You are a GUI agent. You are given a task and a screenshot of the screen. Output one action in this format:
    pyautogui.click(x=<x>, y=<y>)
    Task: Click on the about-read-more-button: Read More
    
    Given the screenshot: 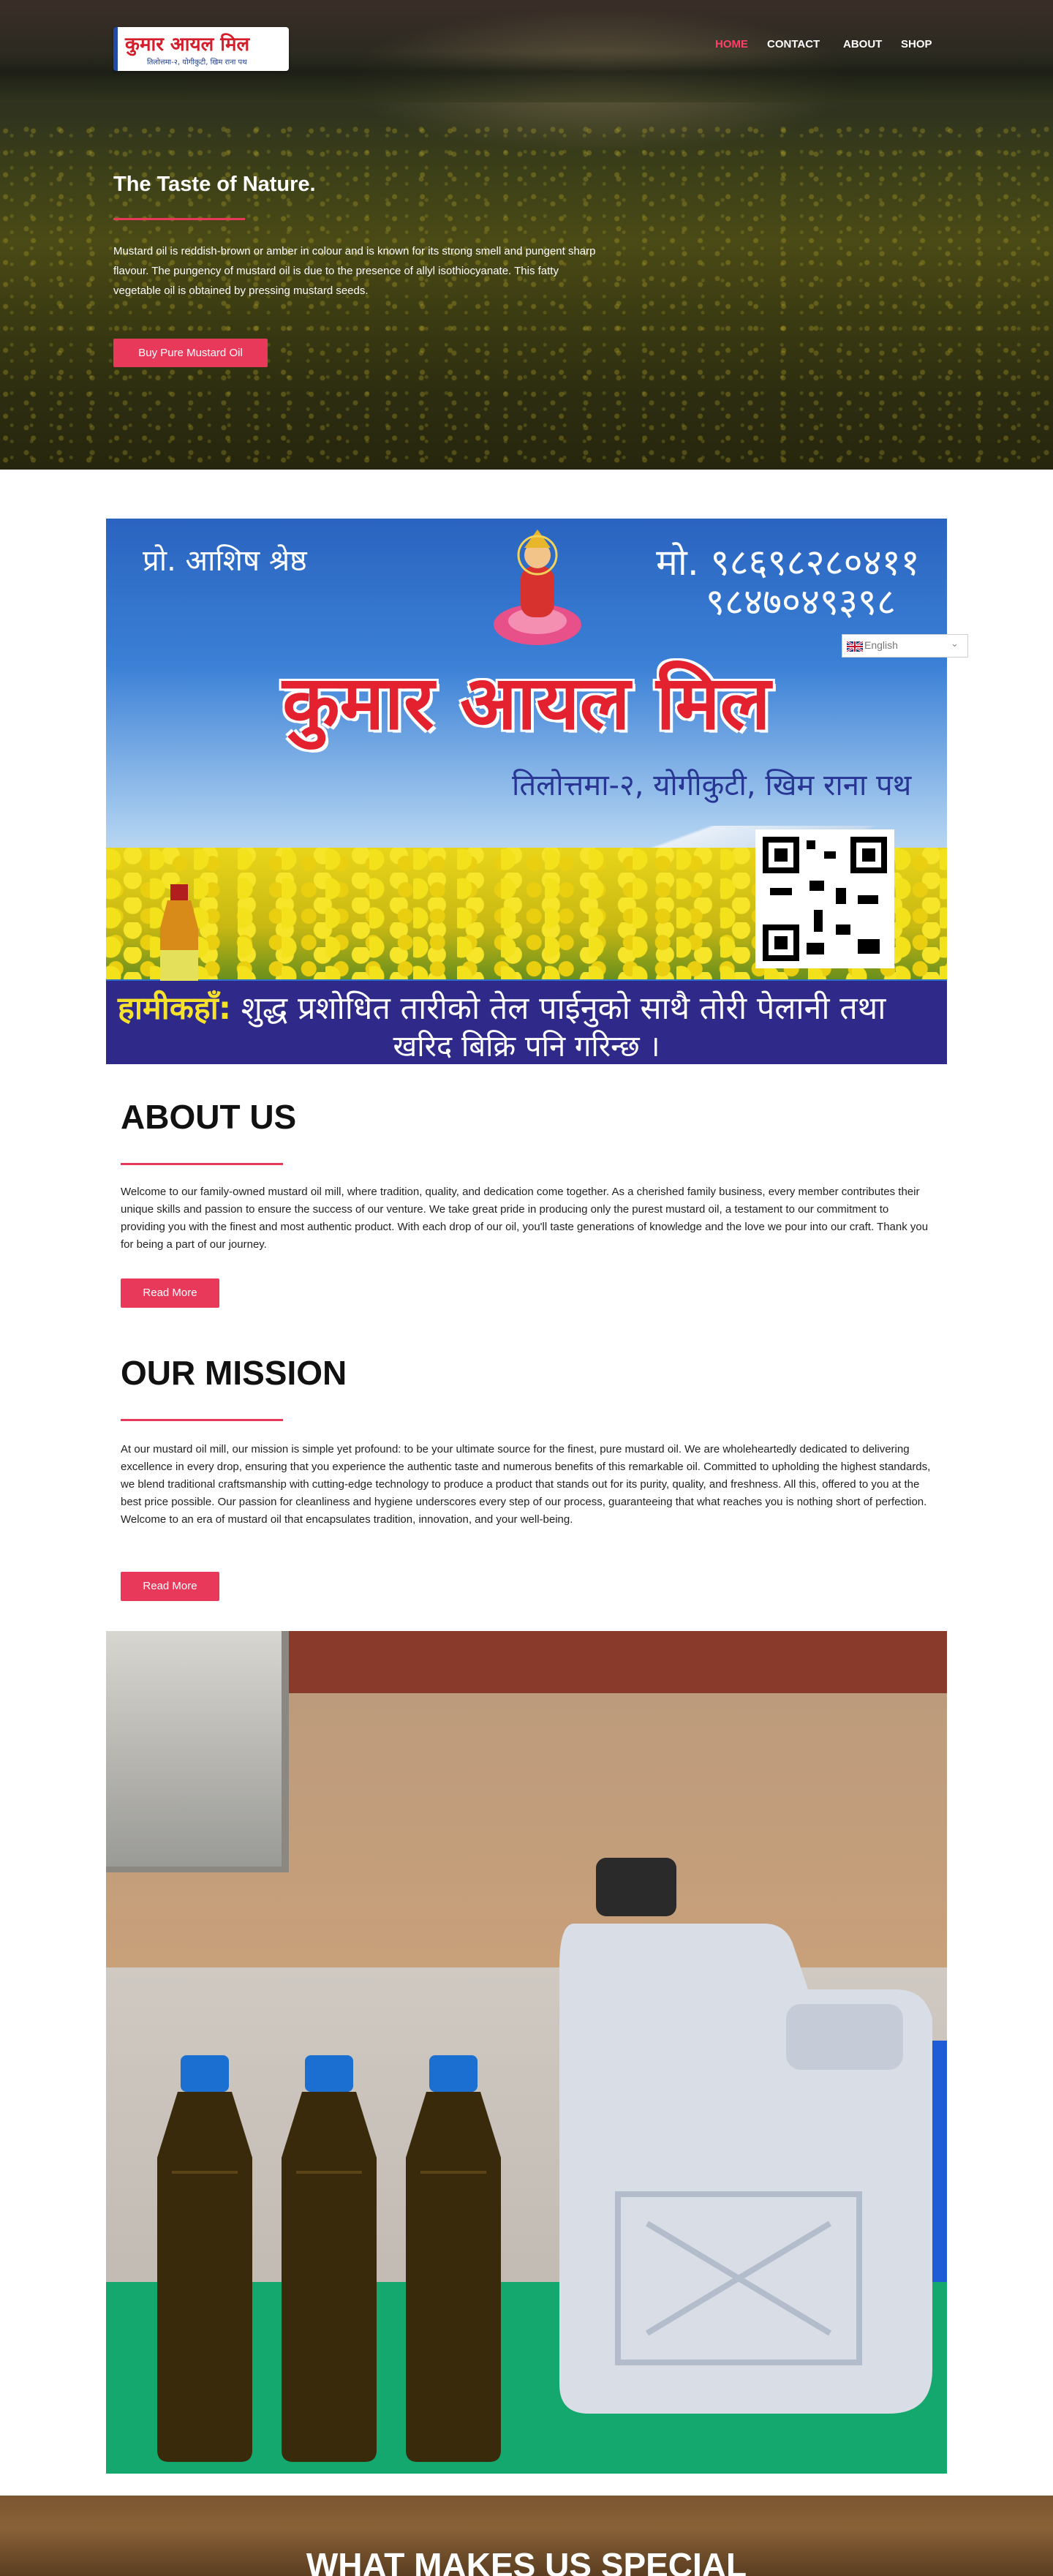 What is the action you would take?
    pyautogui.click(x=170, y=1293)
    